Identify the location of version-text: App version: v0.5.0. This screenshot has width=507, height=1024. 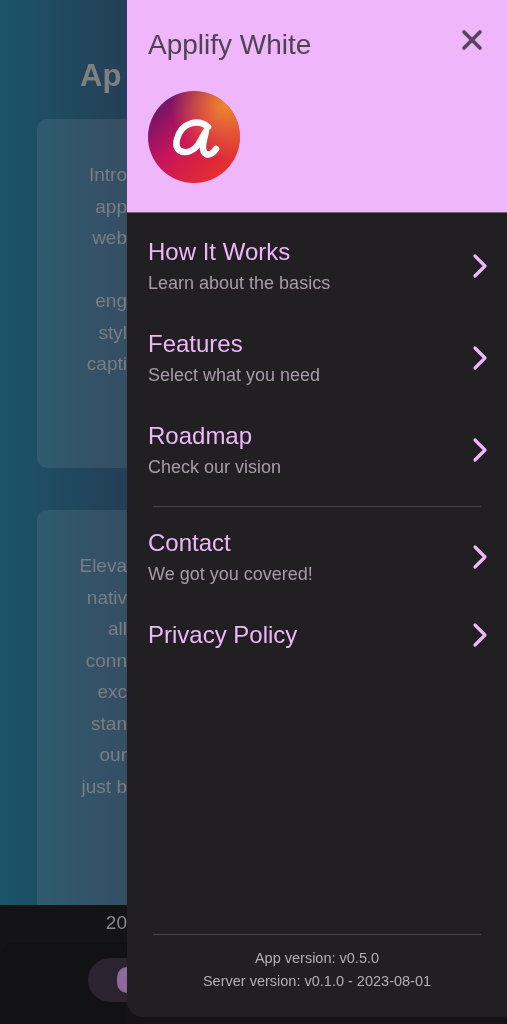
(317, 958).